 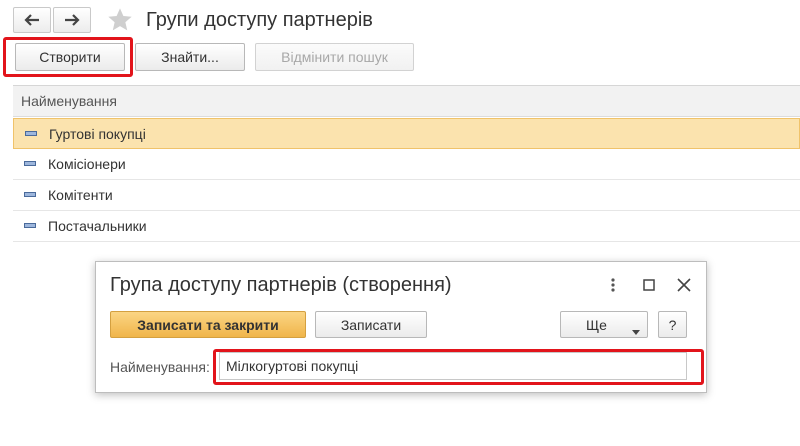 I want to click on list-item-label: Постачальники, so click(x=97, y=226).